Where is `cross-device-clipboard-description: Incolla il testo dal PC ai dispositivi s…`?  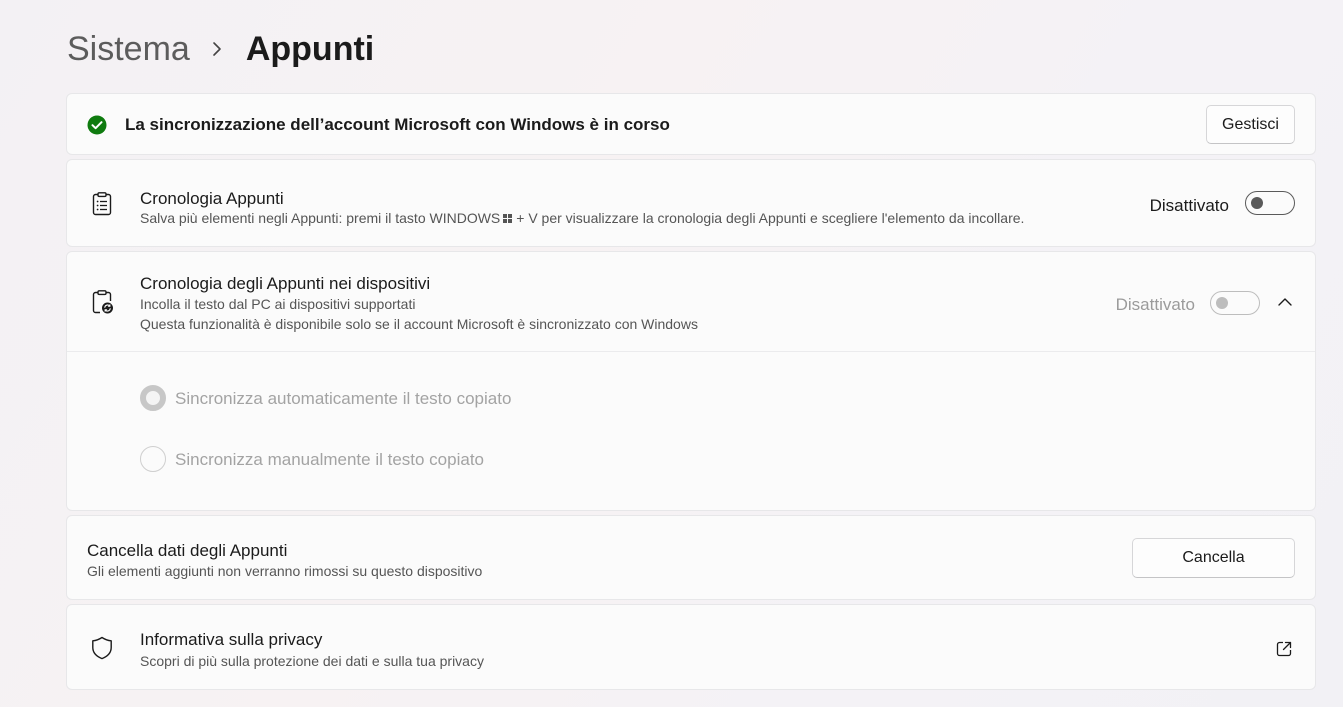 cross-device-clipboard-description: Incolla il testo dal PC ai dispositivi s… is located at coordinates (278, 304).